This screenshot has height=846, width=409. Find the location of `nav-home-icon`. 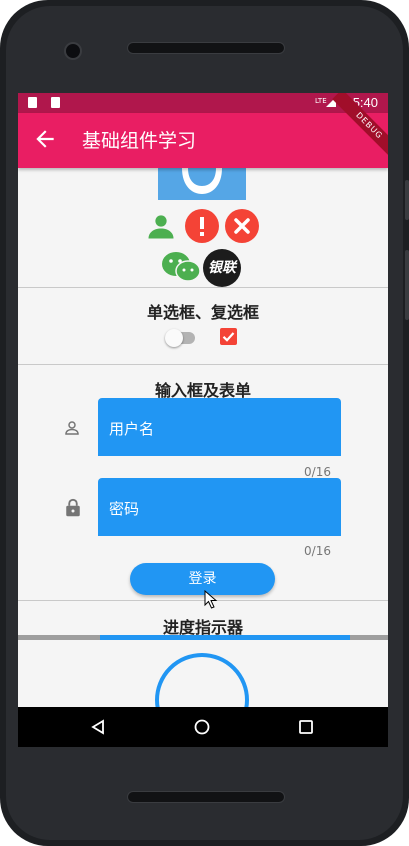

nav-home-icon is located at coordinates (202, 727).